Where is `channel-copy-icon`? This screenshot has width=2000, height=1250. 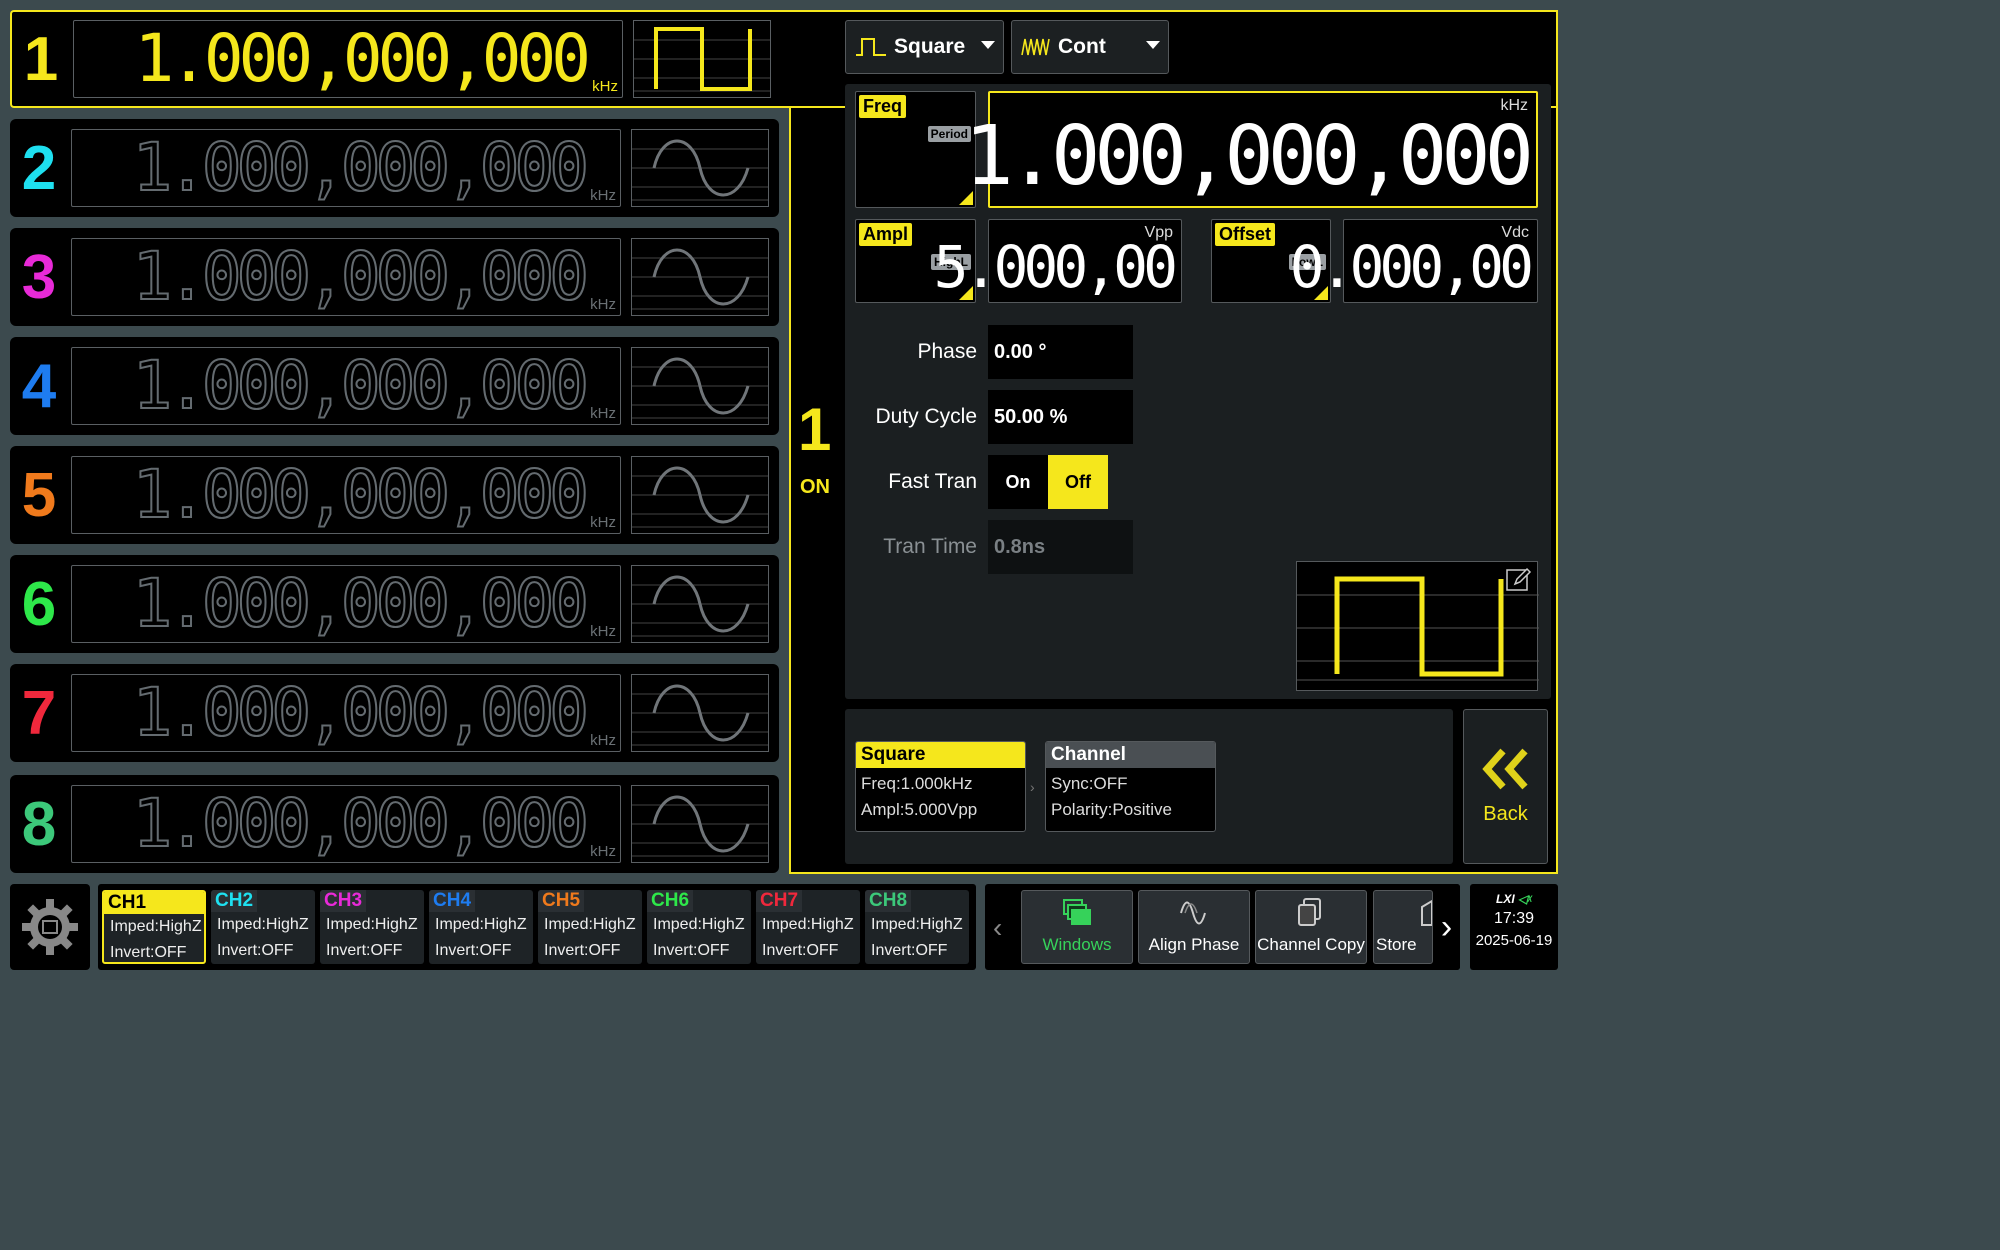 channel-copy-icon is located at coordinates (1309, 912).